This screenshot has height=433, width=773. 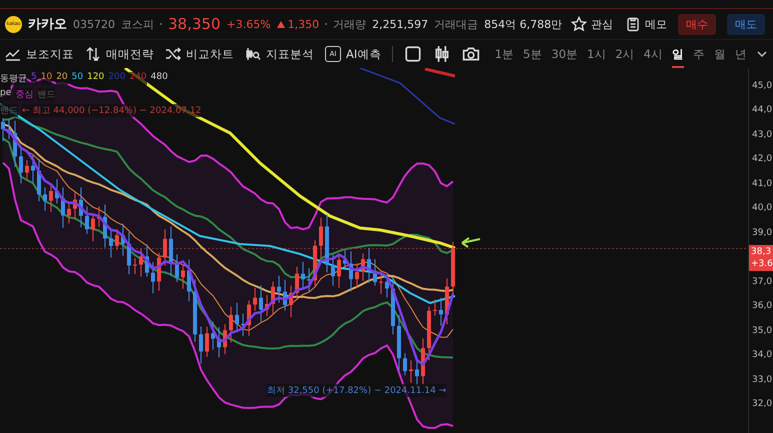 What do you see at coordinates (762, 184) in the screenshot?
I see `axis-label: 41,0` at bounding box center [762, 184].